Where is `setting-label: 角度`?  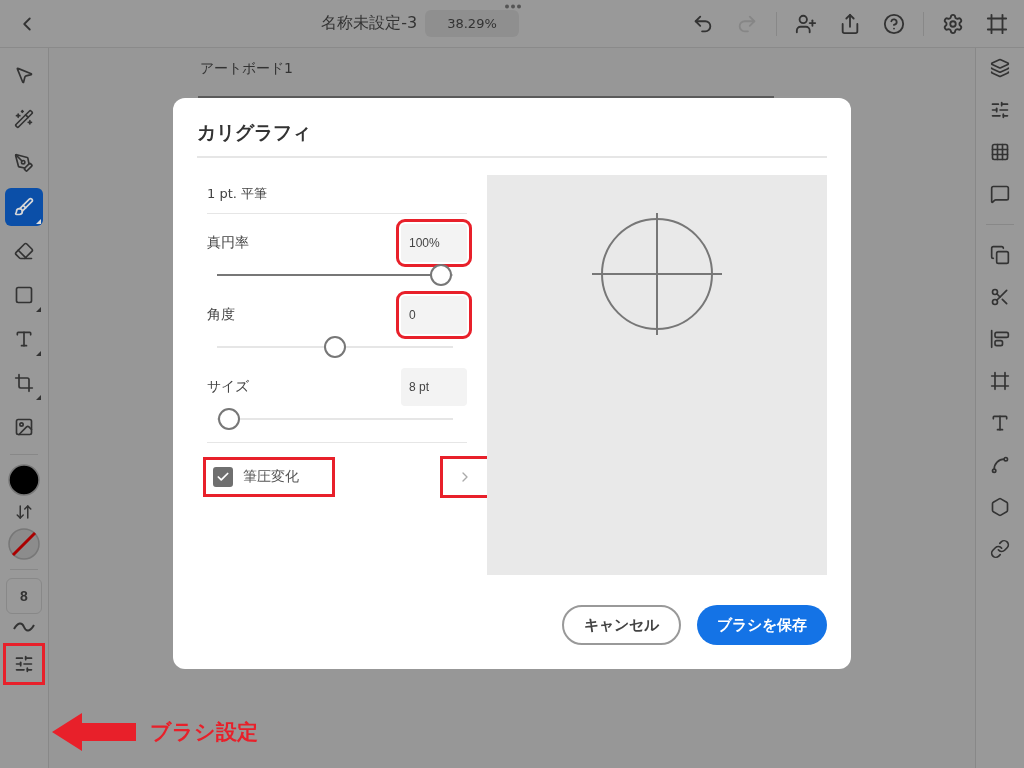 setting-label: 角度 is located at coordinates (221, 315).